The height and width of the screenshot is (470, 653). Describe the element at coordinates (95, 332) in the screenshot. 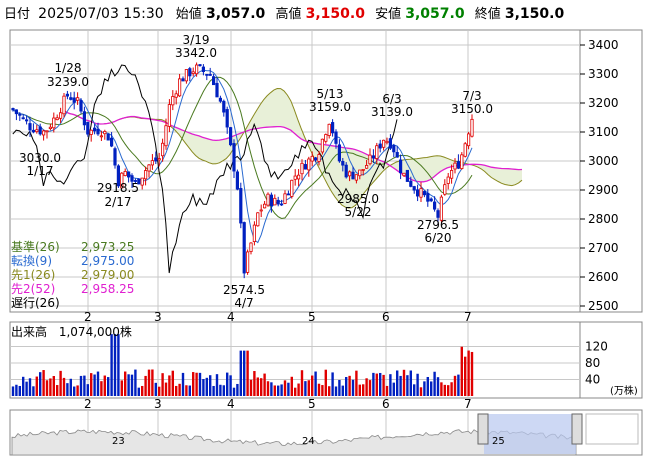

I see `volume-value: 1,074,000株` at that location.